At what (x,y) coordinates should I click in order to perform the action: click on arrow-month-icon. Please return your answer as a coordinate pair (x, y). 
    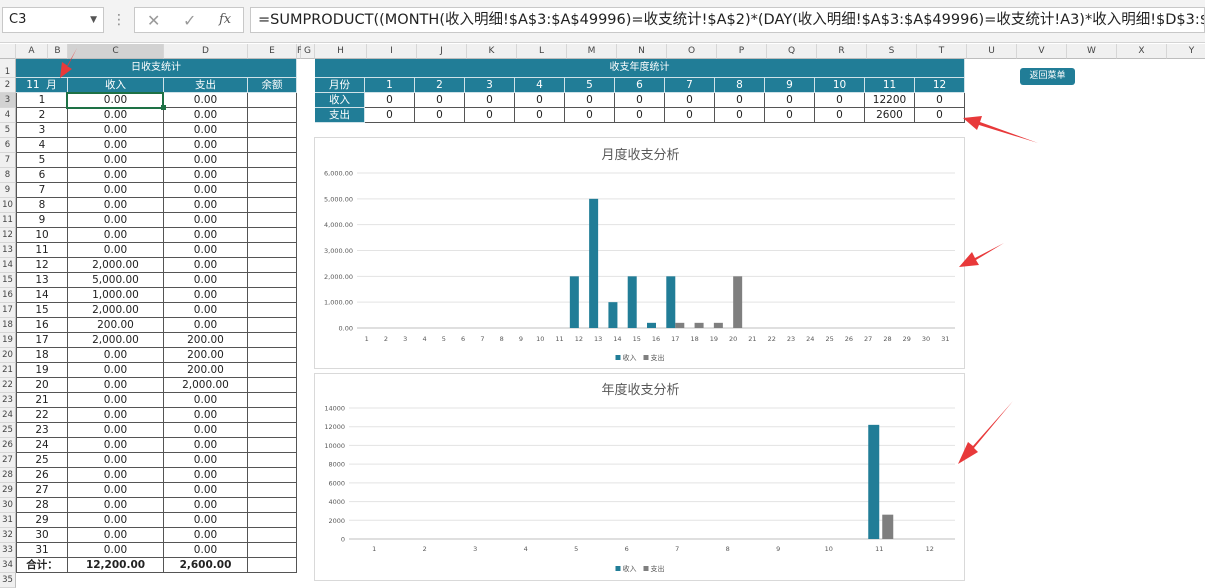
    Looking at the image, I should click on (68, 63).